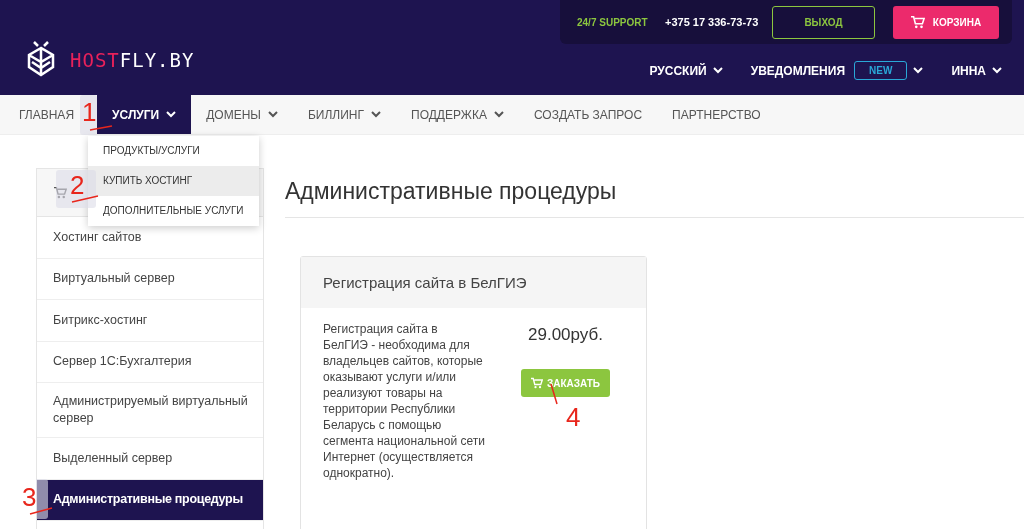 This screenshot has height=529, width=1024. Describe the element at coordinates (173, 211) in the screenshot. I see `dropdown-item: ДОПОЛНИТЕЛЬНЫЕ УСЛУГИ` at that location.